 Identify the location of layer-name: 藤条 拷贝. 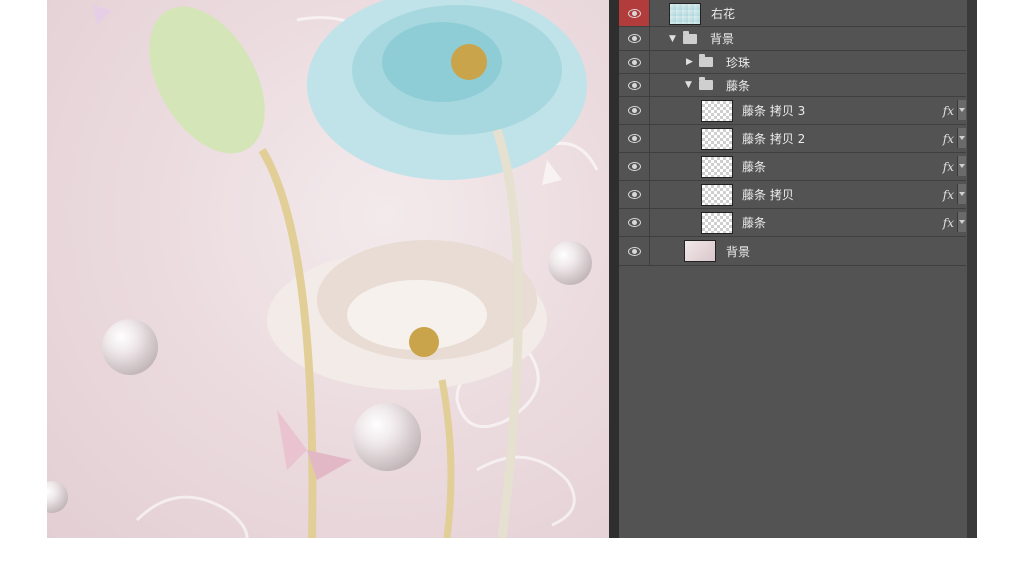
(768, 195).